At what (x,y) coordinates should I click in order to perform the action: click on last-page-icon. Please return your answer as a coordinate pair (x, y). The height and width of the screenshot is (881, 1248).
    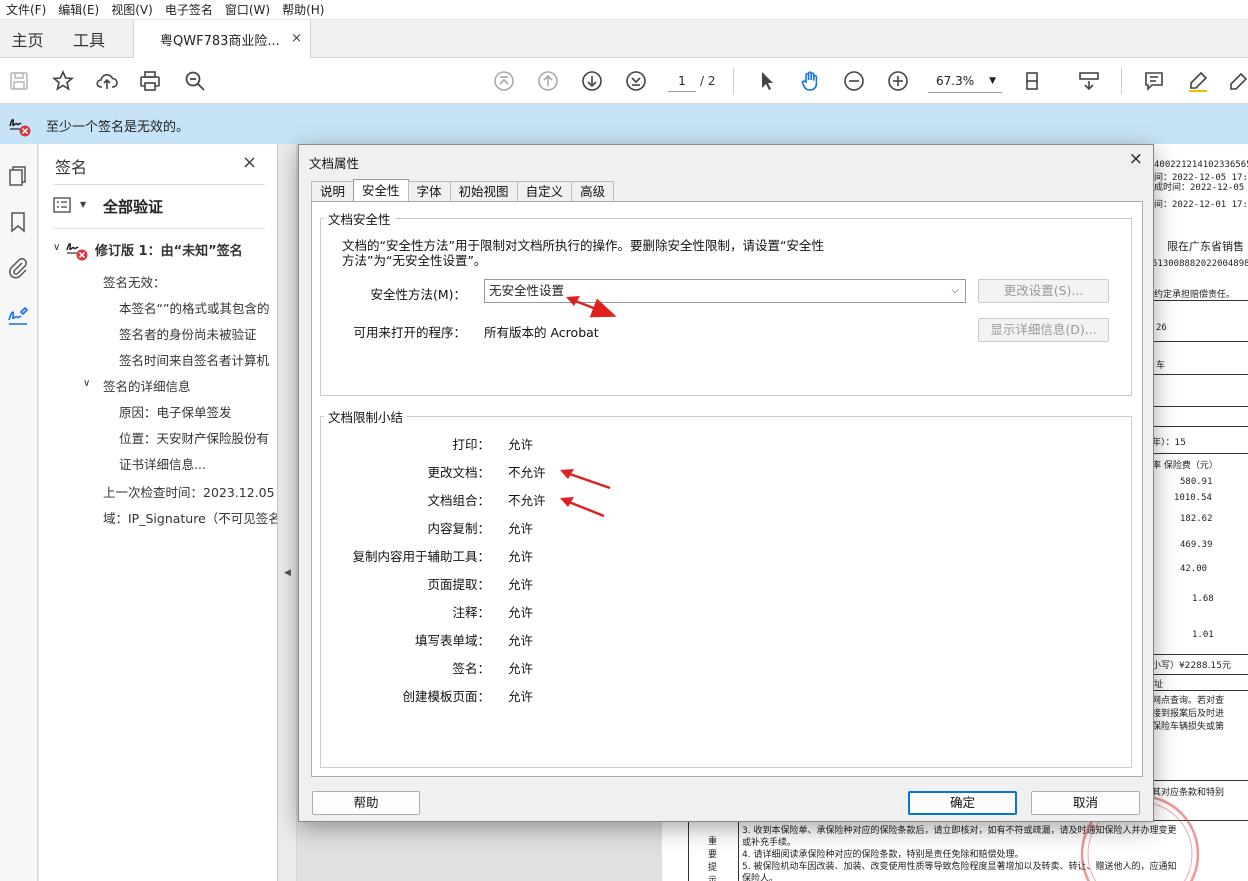
    Looking at the image, I should click on (636, 81).